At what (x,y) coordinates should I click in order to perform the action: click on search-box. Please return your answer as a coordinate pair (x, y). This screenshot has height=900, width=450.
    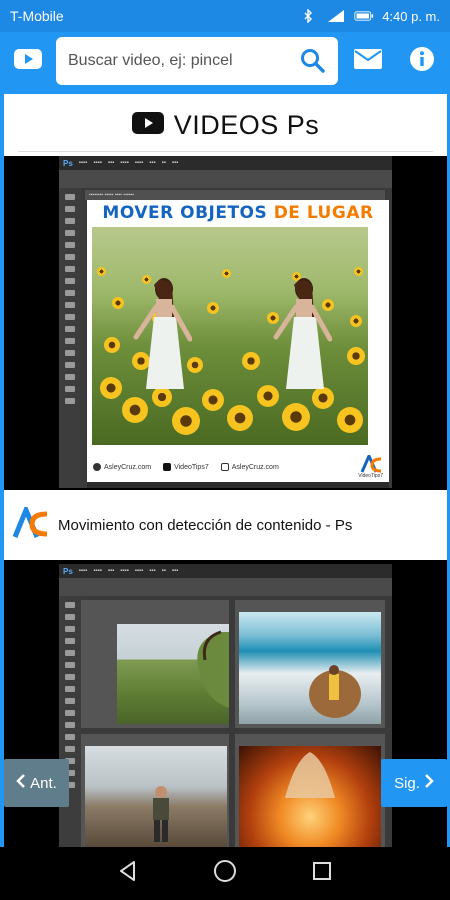
    Looking at the image, I should click on (197, 61).